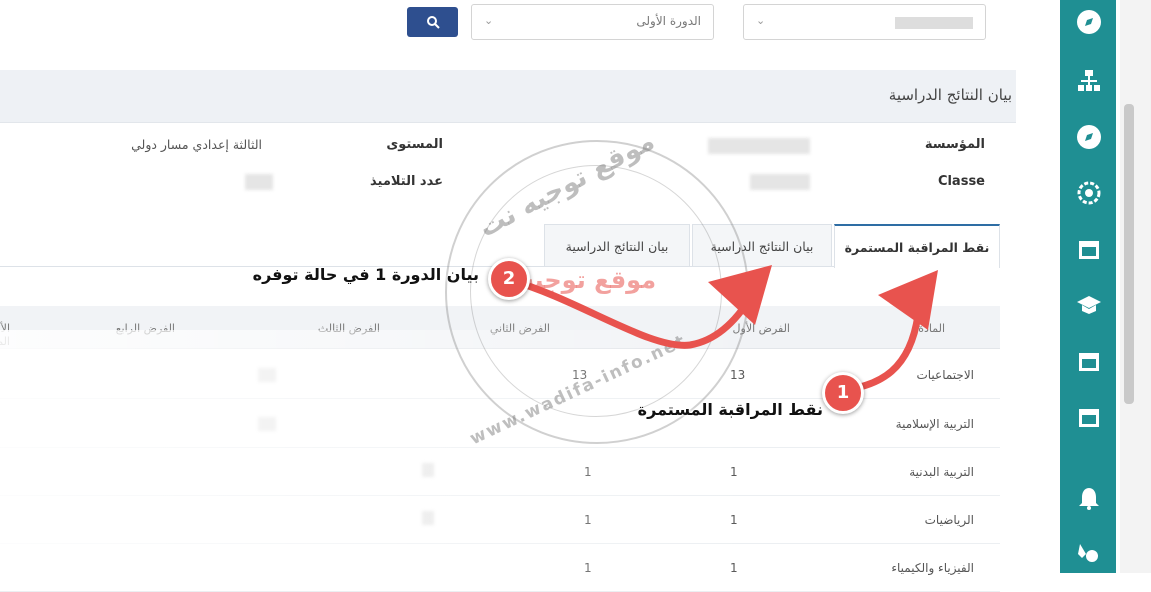 This screenshot has width=1151, height=592. I want to click on medal-icon, so click(1089, 553).